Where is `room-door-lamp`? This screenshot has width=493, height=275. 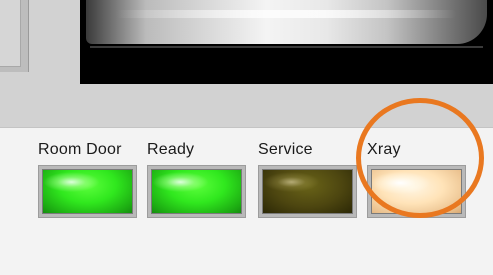
room-door-lamp is located at coordinates (87, 191).